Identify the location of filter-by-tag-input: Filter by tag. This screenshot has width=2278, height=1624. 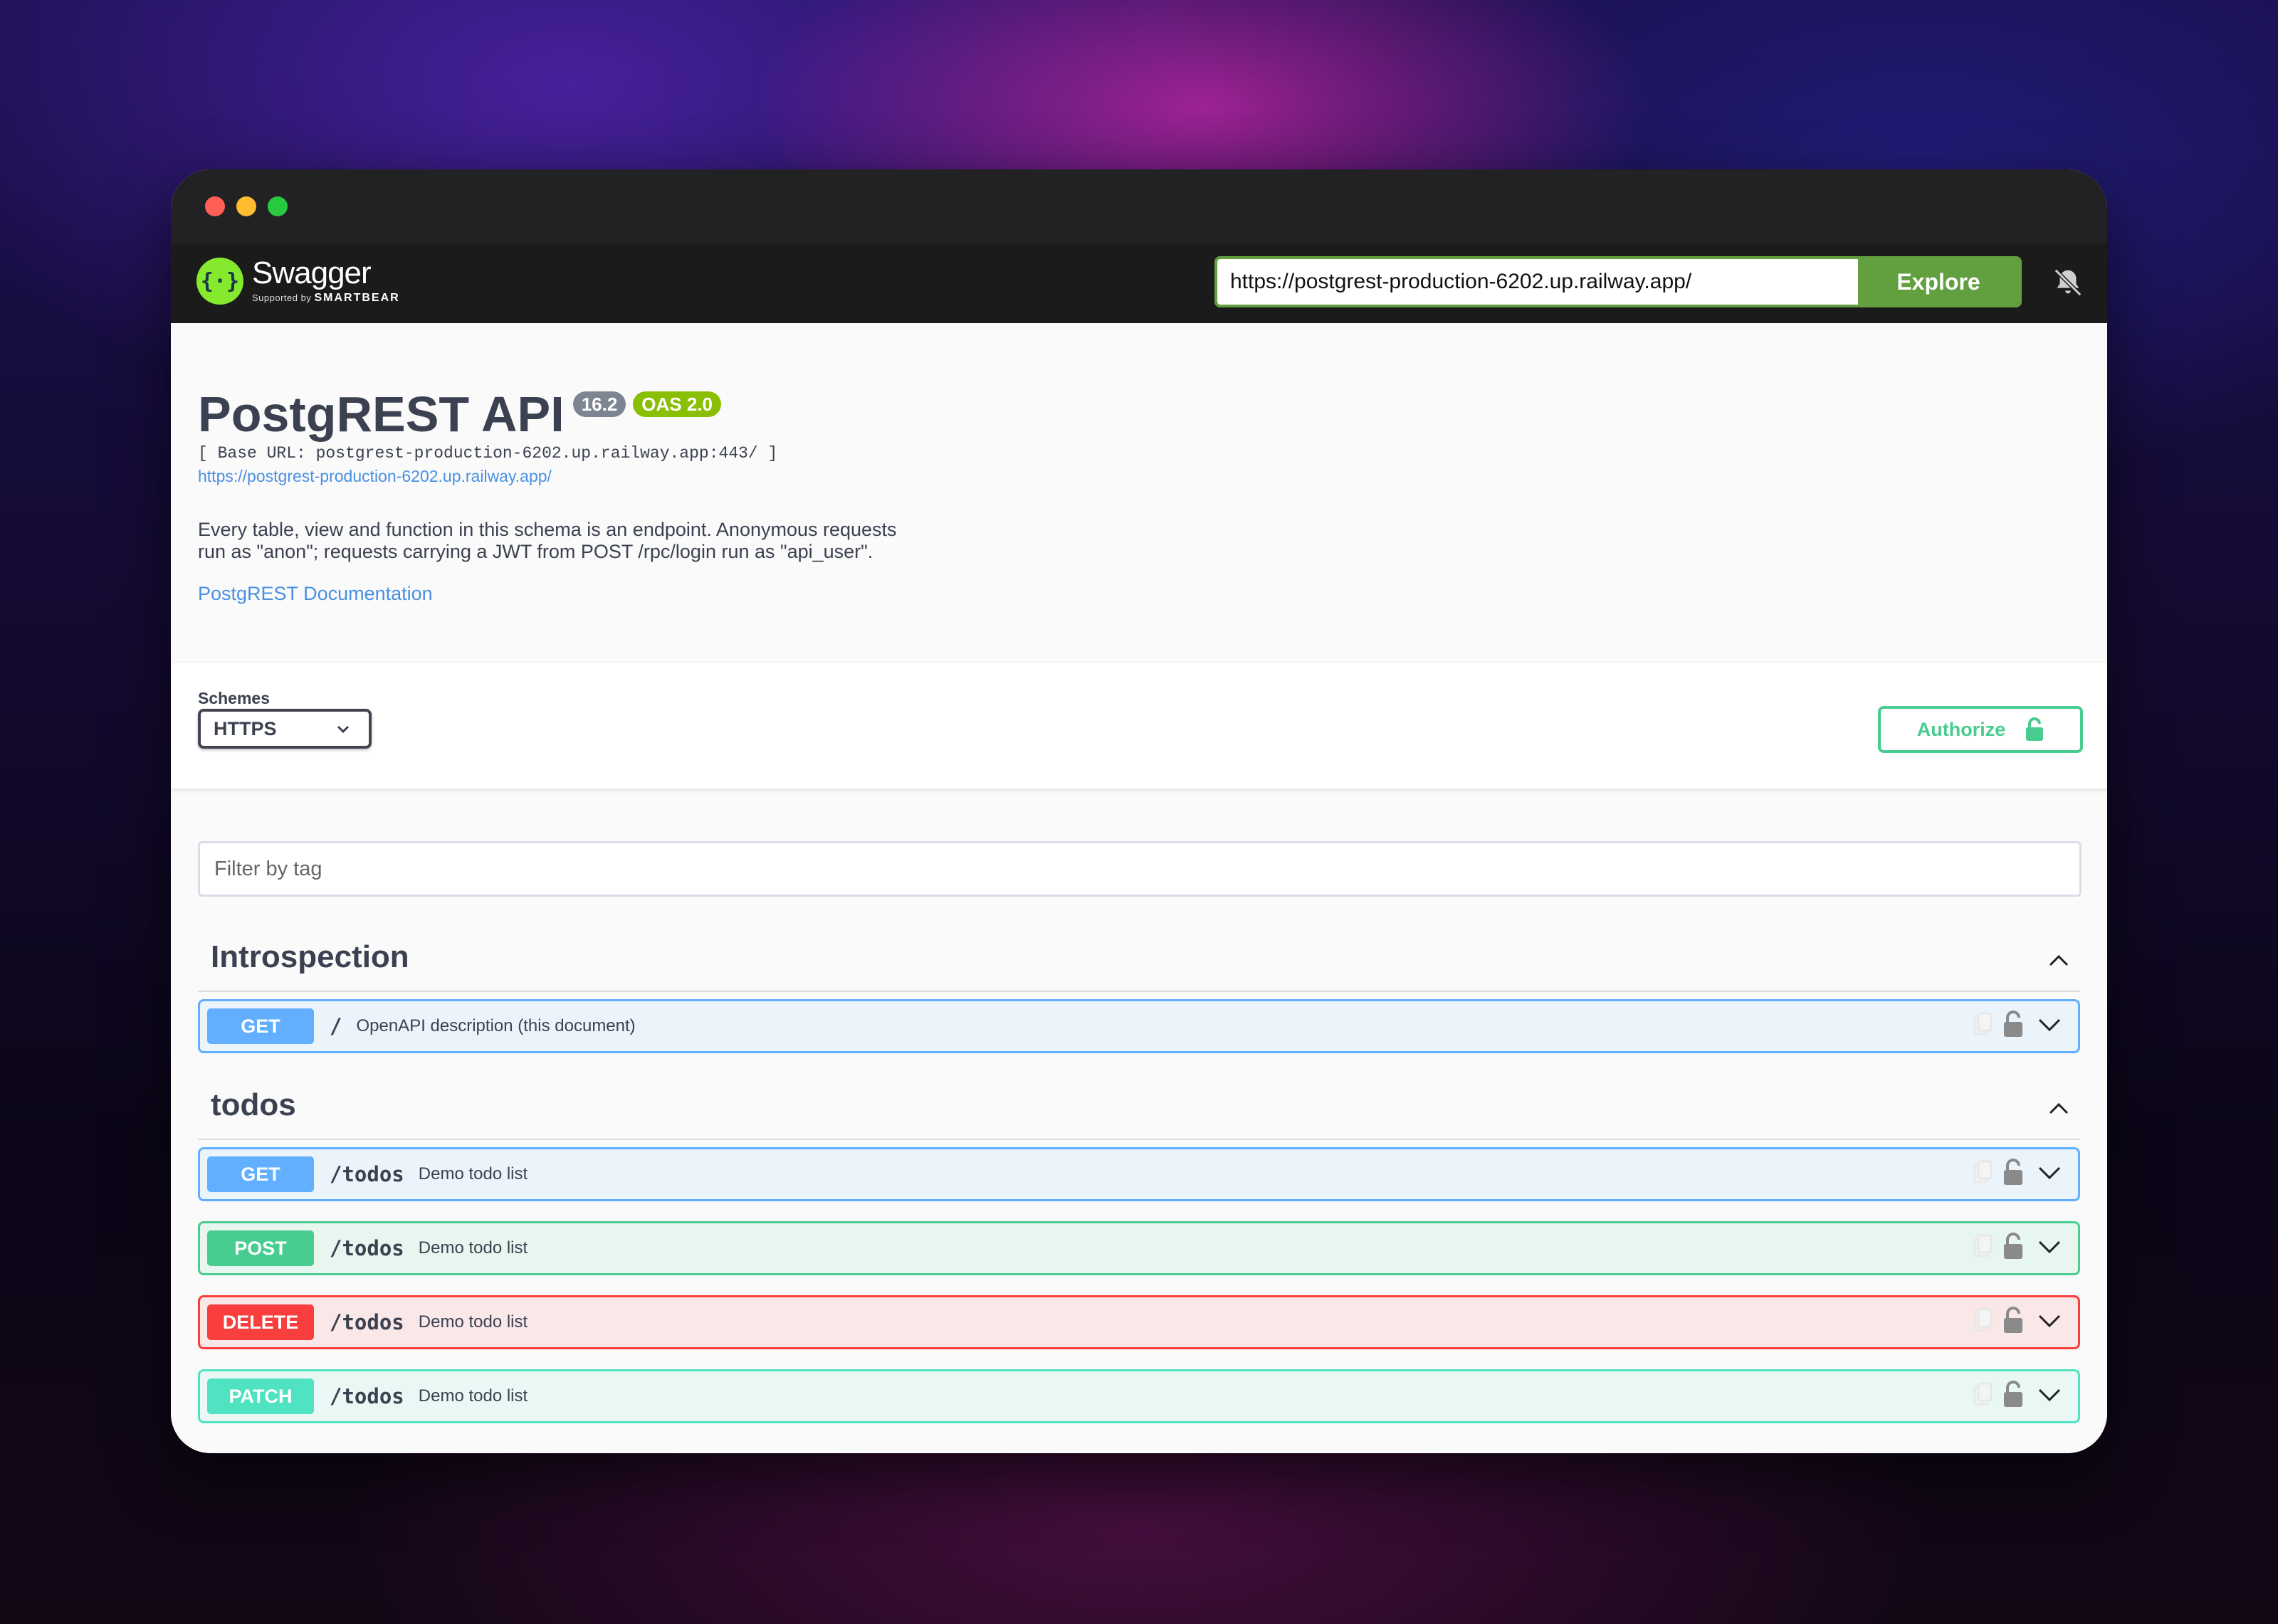
(1140, 869).